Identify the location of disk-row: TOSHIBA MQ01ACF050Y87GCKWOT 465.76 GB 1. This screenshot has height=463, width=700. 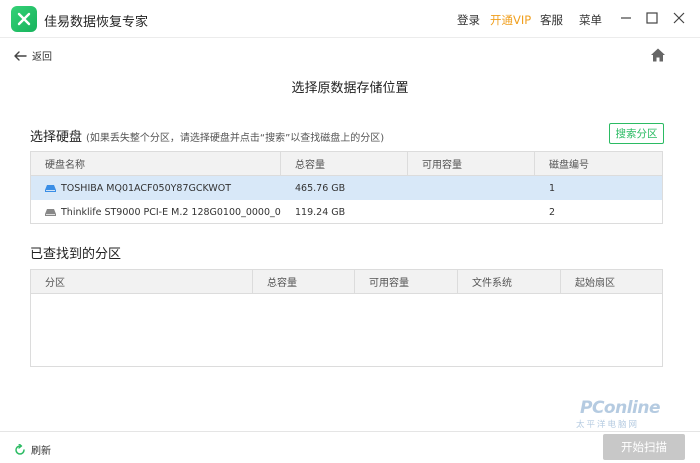
(346, 188).